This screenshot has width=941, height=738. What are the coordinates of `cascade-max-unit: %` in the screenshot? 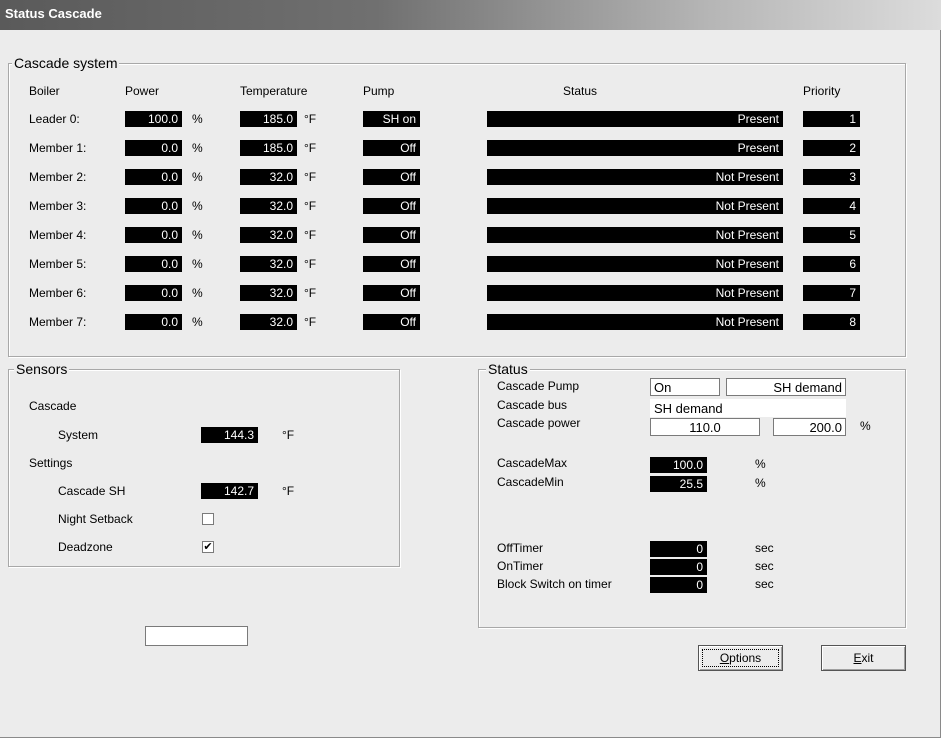 It's located at (760, 464).